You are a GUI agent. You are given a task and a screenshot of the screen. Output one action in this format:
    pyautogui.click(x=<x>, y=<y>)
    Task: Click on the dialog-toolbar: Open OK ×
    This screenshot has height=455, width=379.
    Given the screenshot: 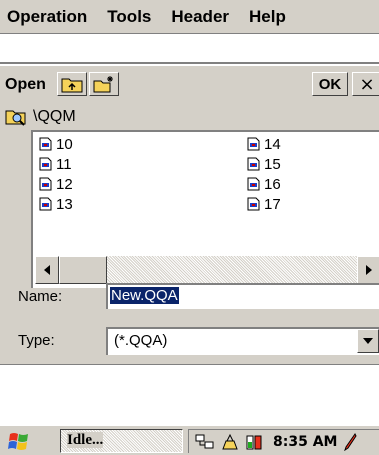 What is the action you would take?
    pyautogui.click(x=189, y=85)
    